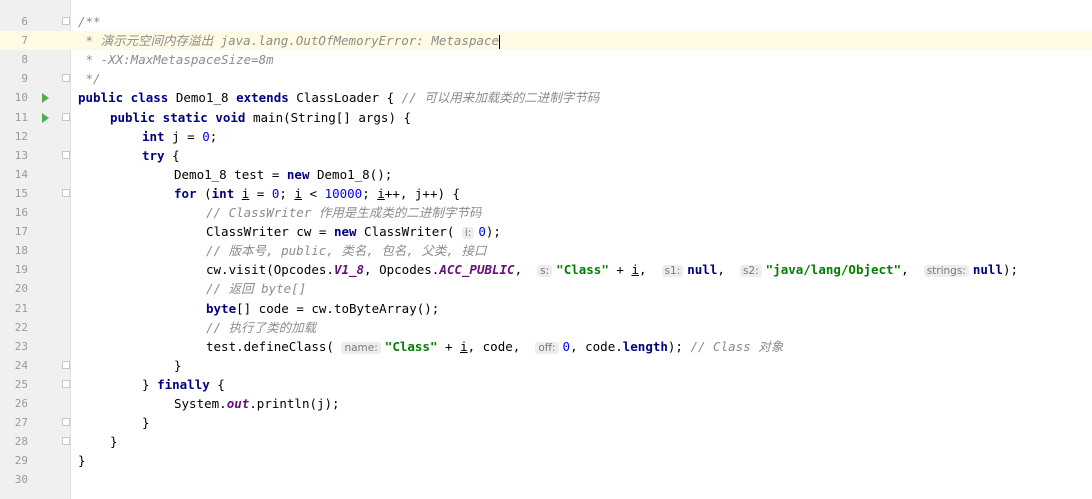 This screenshot has height=499, width=1092. I want to click on code-token: [] code = cw.toByteArray();, so click(338, 308).